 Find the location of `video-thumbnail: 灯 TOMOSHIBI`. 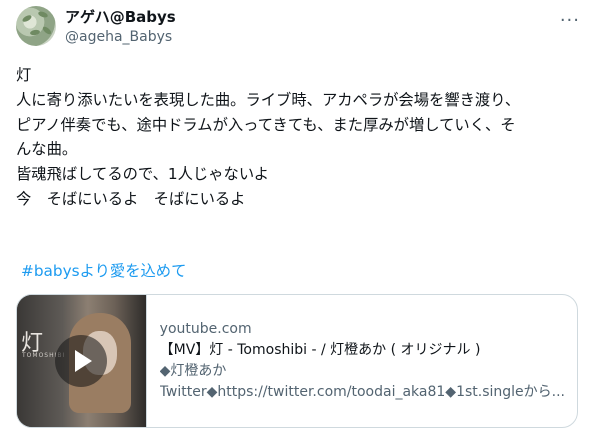

video-thumbnail: 灯 TOMOSHIBI is located at coordinates (82, 361).